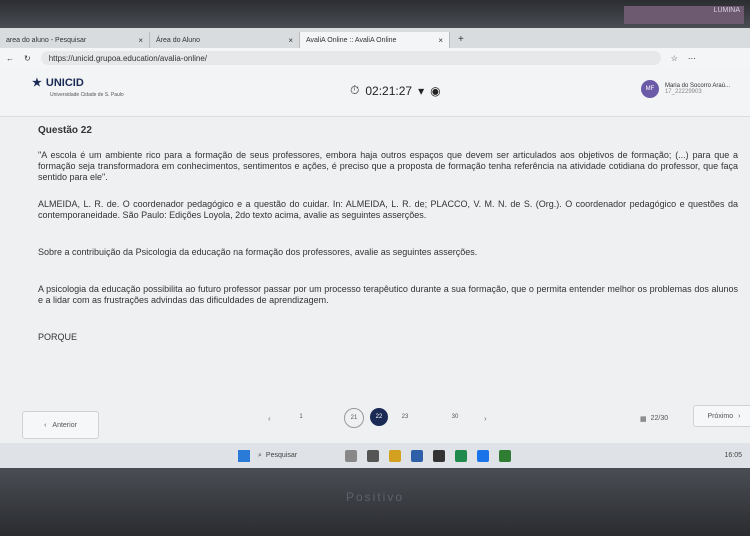 The image size is (750, 536). I want to click on search-placeholder: Pesquisar, so click(281, 455).